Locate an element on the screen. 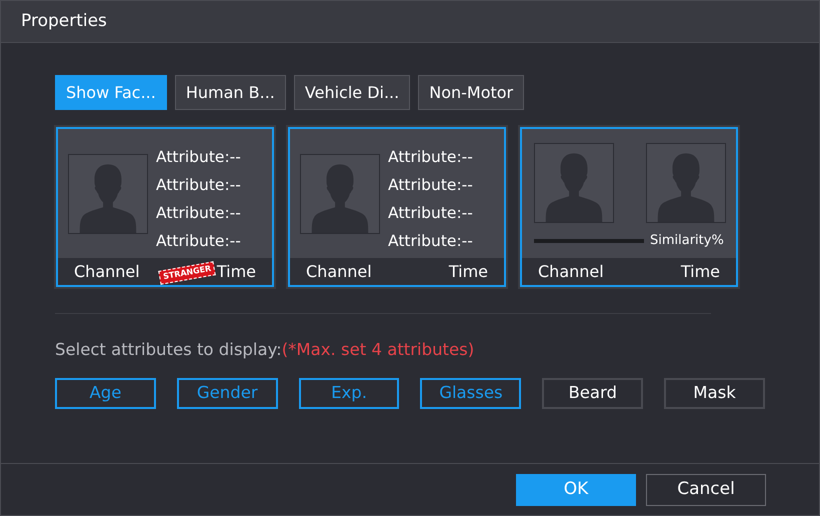 This screenshot has height=516, width=820. window-title: Properties is located at coordinates (64, 21).